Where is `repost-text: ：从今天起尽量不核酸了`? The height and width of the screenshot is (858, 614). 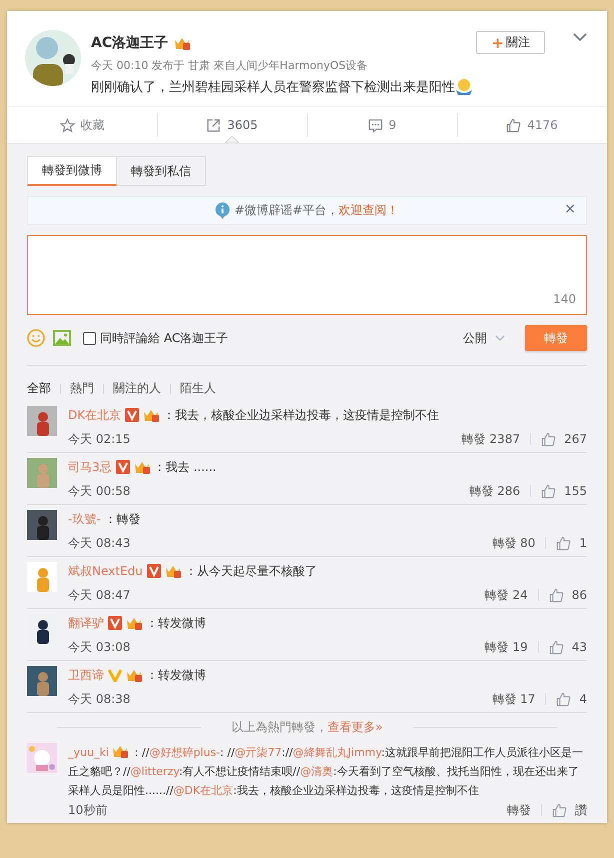 repost-text: ：从今天起尽量不核酸了 is located at coordinates (250, 571).